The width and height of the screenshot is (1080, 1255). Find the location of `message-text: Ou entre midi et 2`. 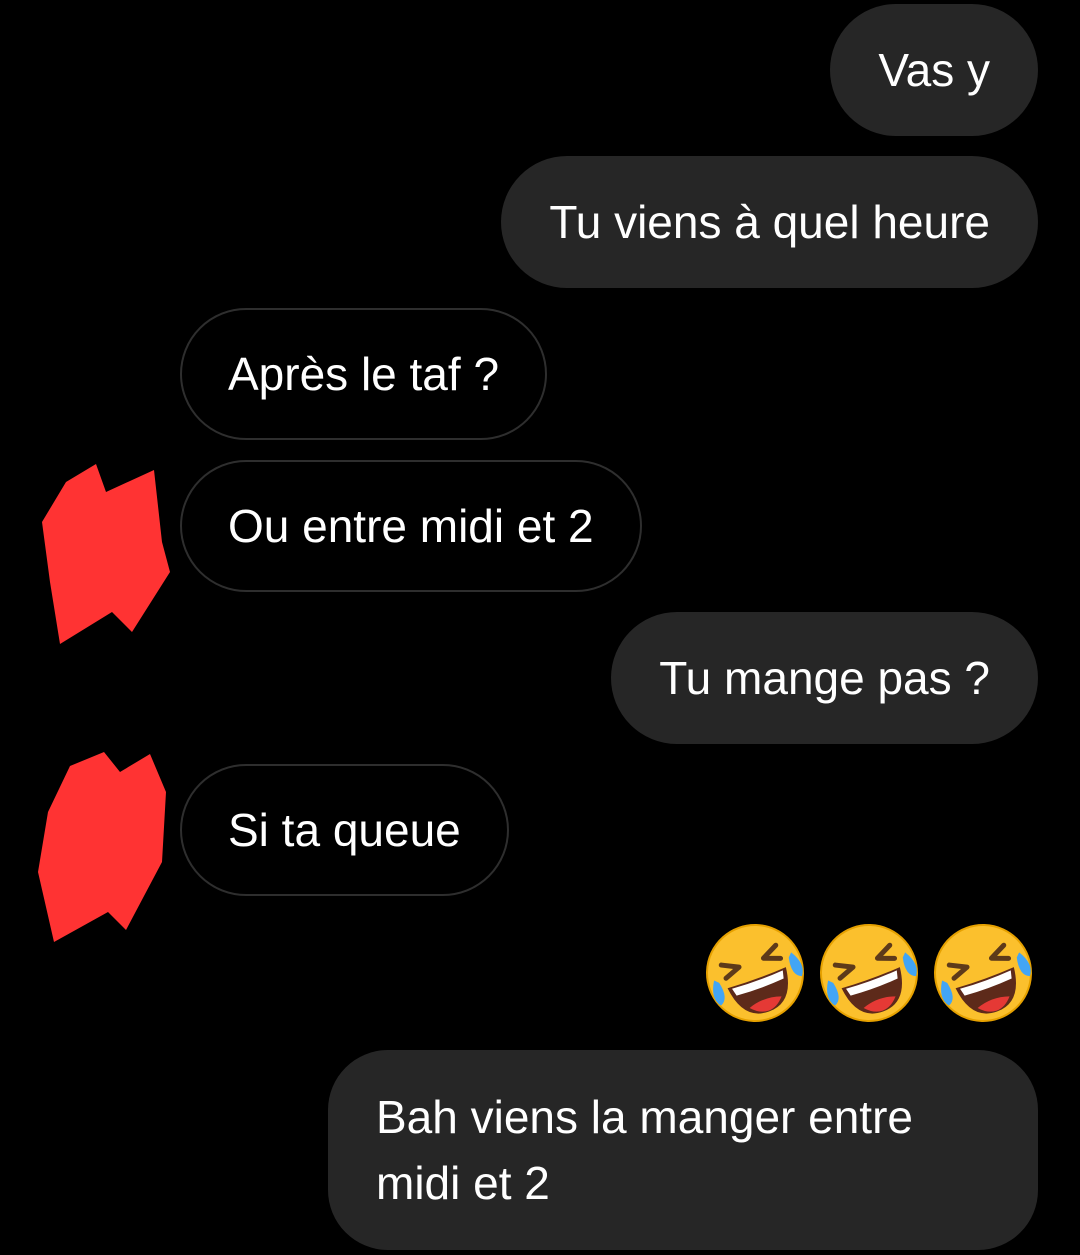

message-text: Ou entre midi et 2 is located at coordinates (411, 526).